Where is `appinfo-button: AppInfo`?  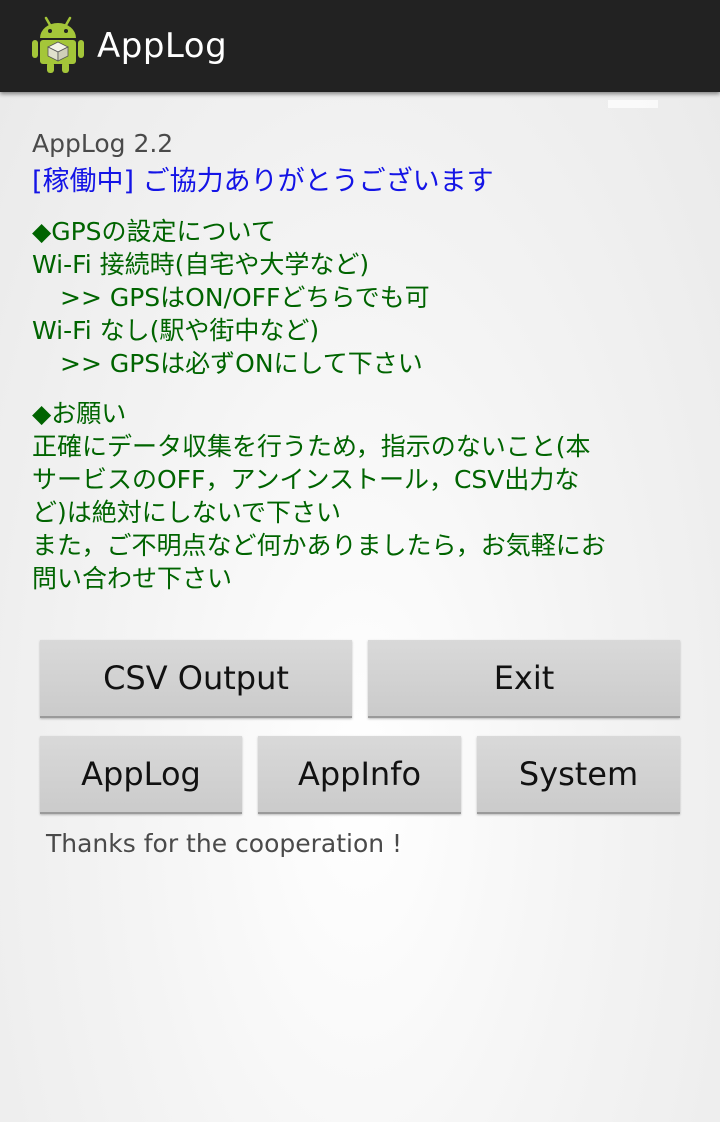 appinfo-button: AppInfo is located at coordinates (359, 775).